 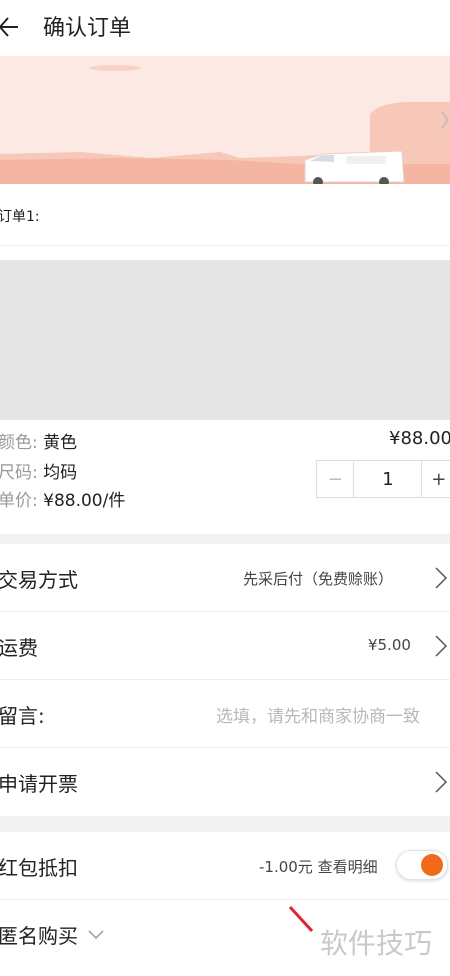 I want to click on product-unit-price: 单价: ¥88.00/件, so click(x=63, y=501).